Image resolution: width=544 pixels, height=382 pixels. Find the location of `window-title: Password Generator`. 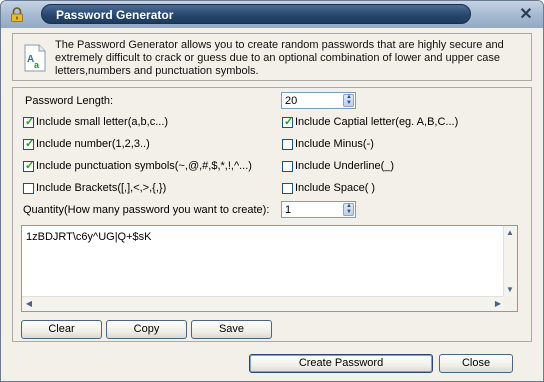

window-title: Password Generator is located at coordinates (115, 15).